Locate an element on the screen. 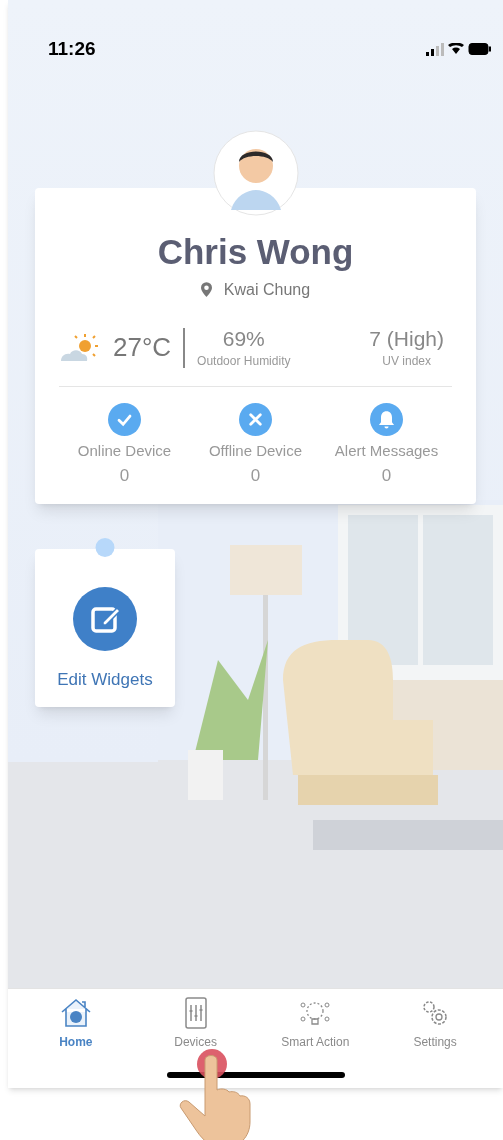 The width and height of the screenshot is (503, 1140). battery-icon is located at coordinates (479, 49).